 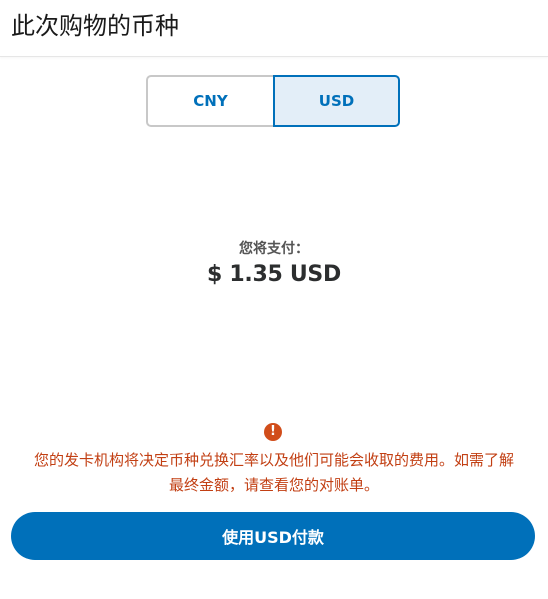 I want to click on currency-option-usd: USD, so click(x=336, y=101).